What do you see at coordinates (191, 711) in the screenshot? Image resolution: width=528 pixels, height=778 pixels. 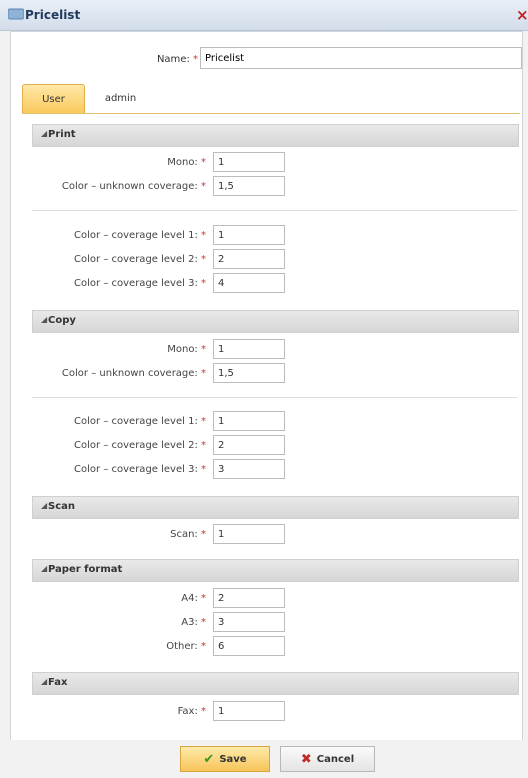 I see `fax-label: Fax: *` at bounding box center [191, 711].